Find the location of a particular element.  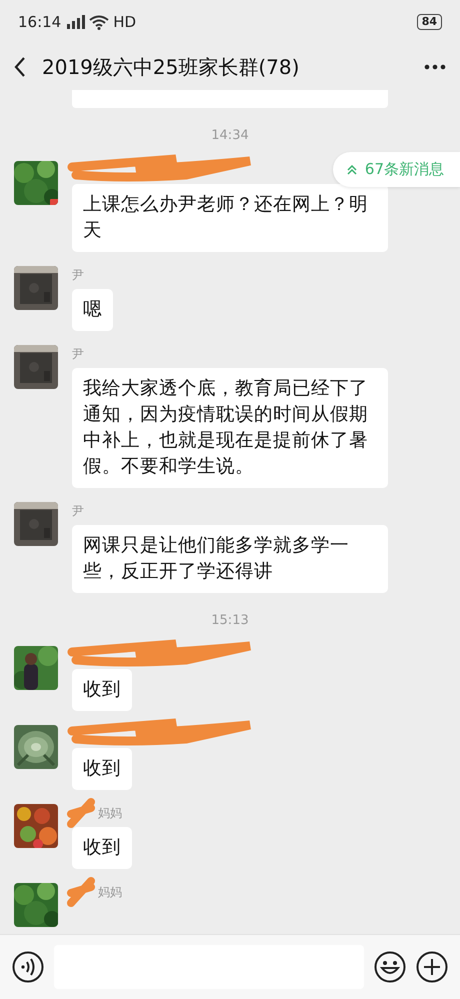

message-bubble: 我给大家透个底，教育局已经下了通知，因为疫情耽误的时间从假期中补上，也就是现在是提前休了暑假。不要和学生说。 is located at coordinates (230, 428).